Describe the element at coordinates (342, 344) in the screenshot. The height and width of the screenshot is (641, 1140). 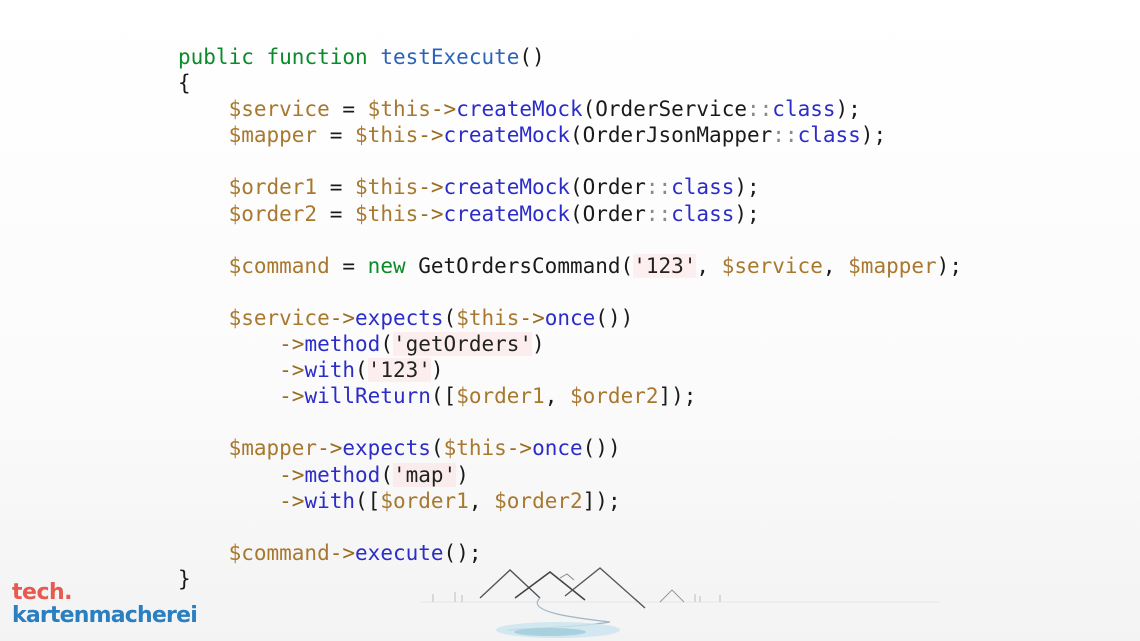
I see `code-token: method` at that location.